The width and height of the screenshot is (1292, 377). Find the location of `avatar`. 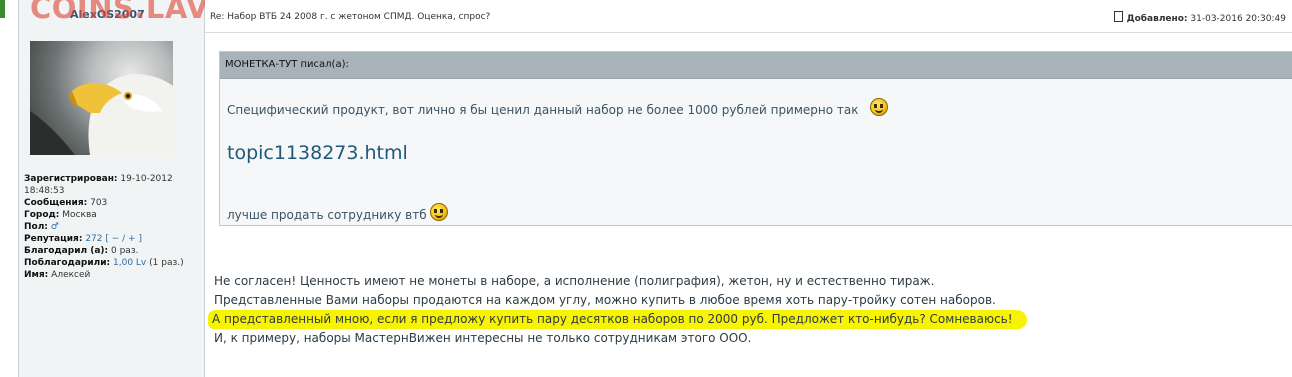

avatar is located at coordinates (101, 98).